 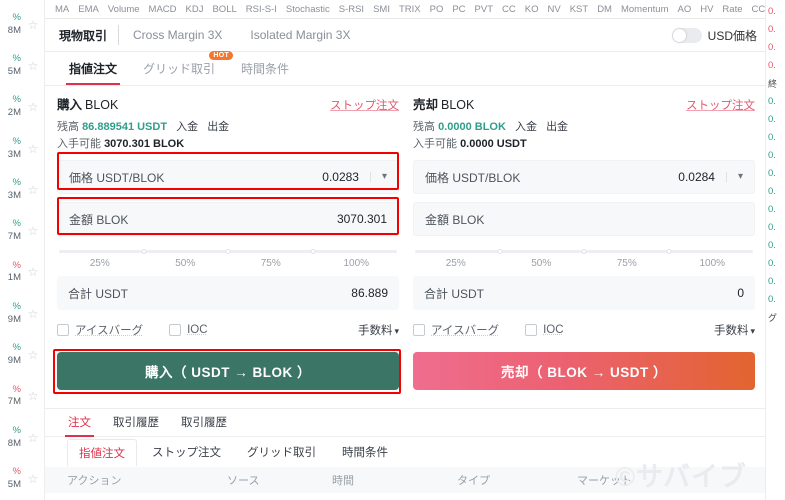 I want to click on sell-submit-button: 売却（ BLOK → USDT ）, so click(x=584, y=371).